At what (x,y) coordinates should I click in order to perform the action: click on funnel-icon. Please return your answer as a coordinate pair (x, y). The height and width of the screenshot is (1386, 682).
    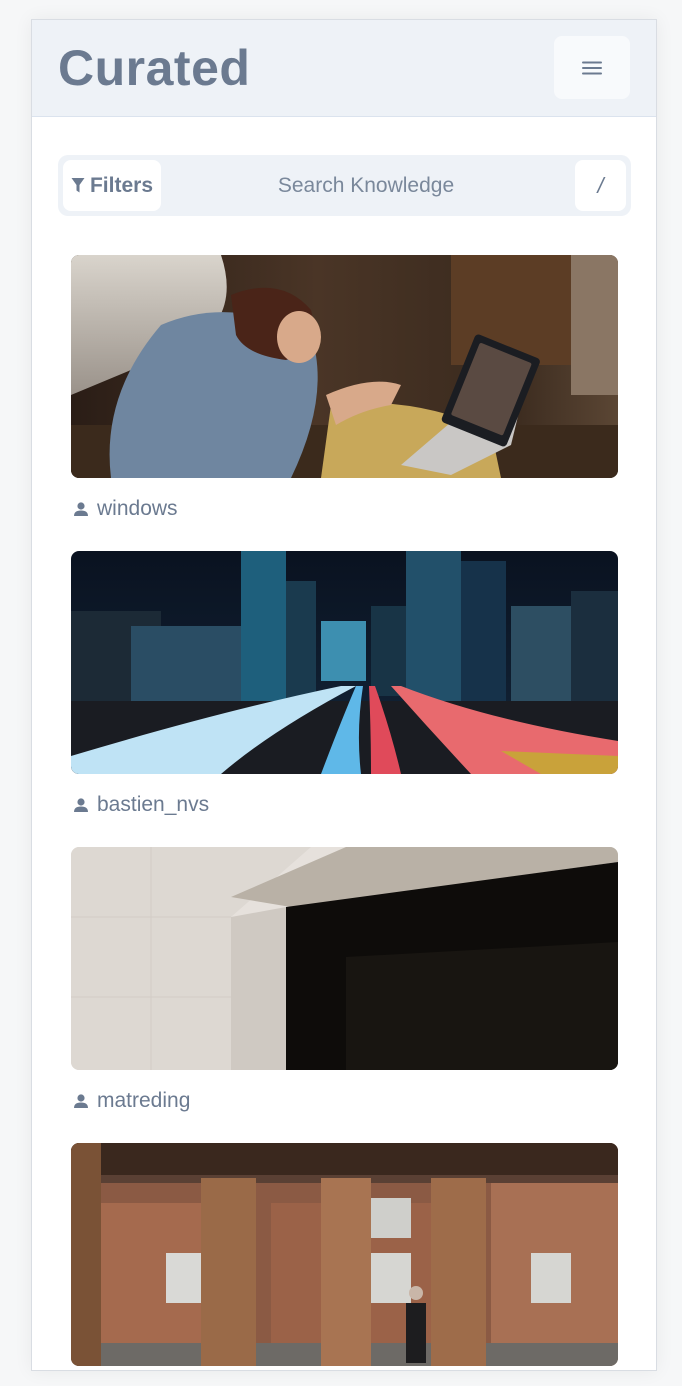
    Looking at the image, I should click on (78, 185).